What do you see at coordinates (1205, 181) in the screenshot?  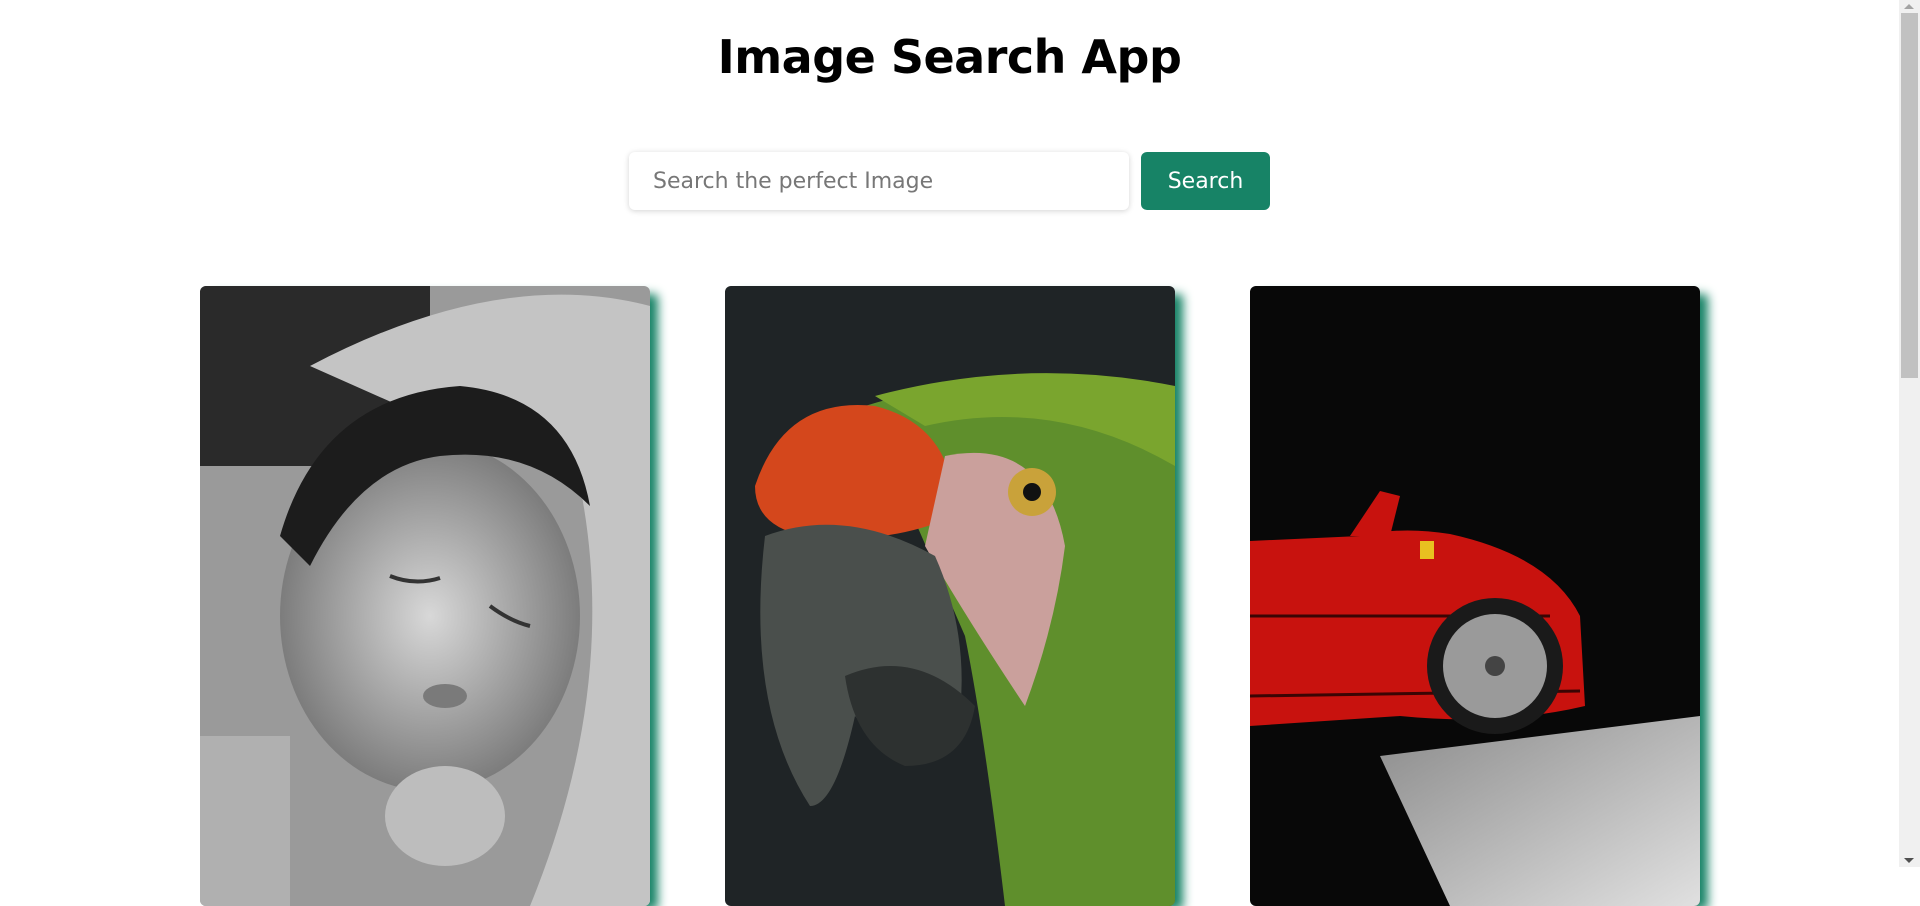 I see `search-button: Search` at bounding box center [1205, 181].